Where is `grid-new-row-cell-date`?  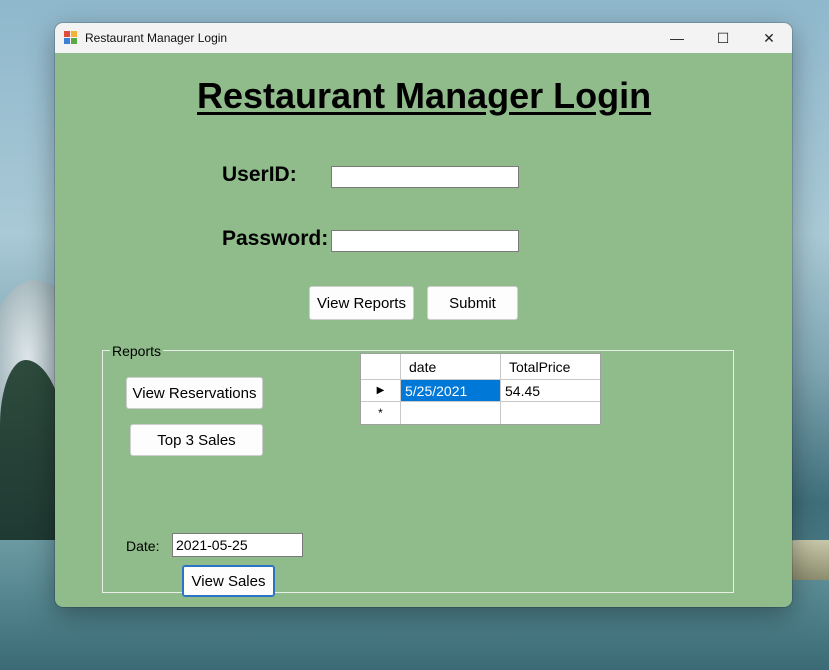 grid-new-row-cell-date is located at coordinates (451, 413).